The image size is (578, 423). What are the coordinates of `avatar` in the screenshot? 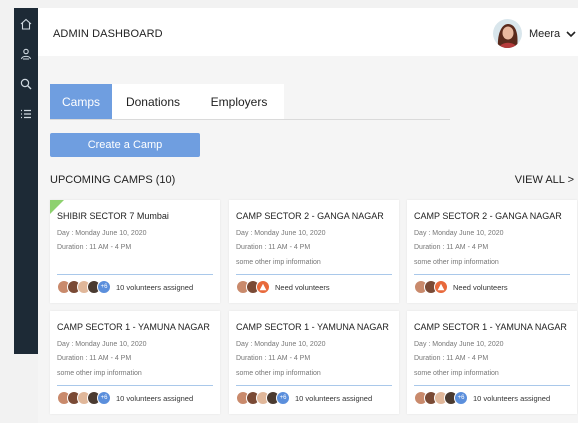 It's located at (507, 33).